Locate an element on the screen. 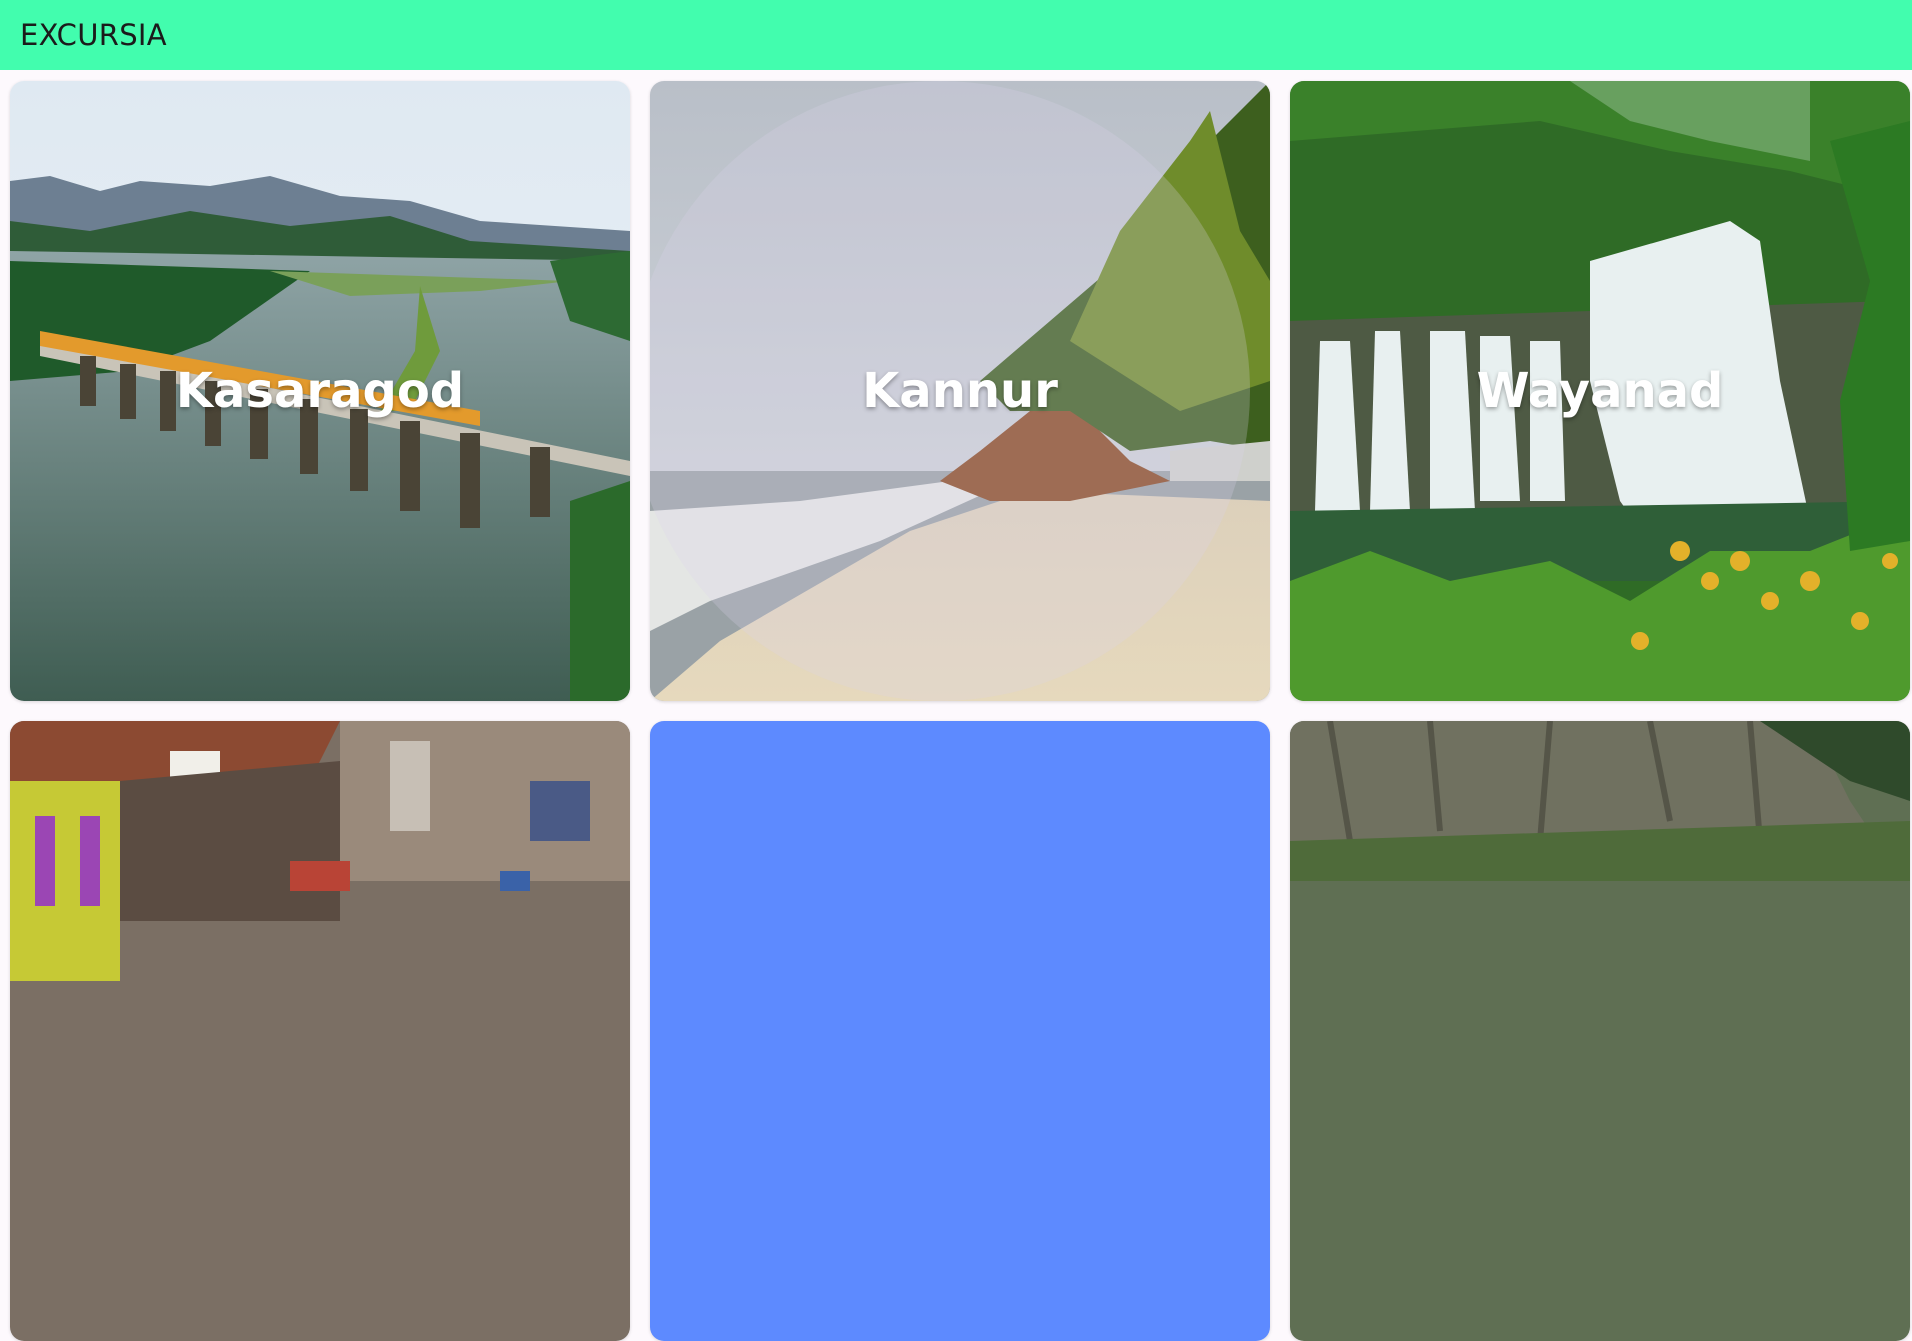 The height and width of the screenshot is (1341, 1912). town-street-image is located at coordinates (320, 1031).